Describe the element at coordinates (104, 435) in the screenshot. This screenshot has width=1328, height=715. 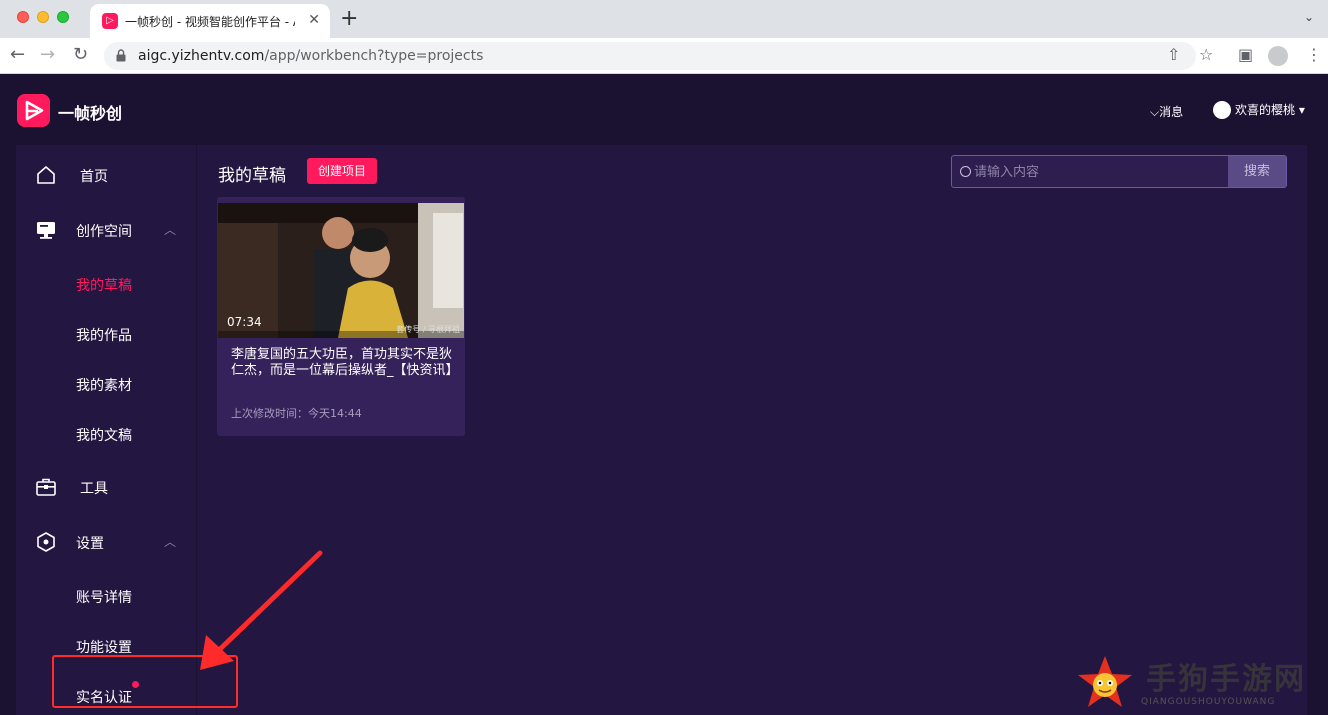
I see `sidebar-item-documents: 我的文稿` at that location.